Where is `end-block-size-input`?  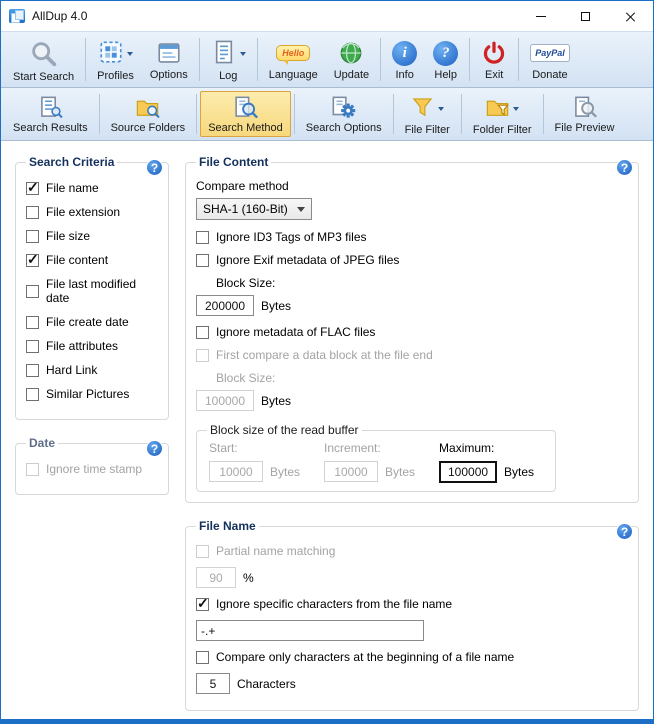 end-block-size-input is located at coordinates (225, 400).